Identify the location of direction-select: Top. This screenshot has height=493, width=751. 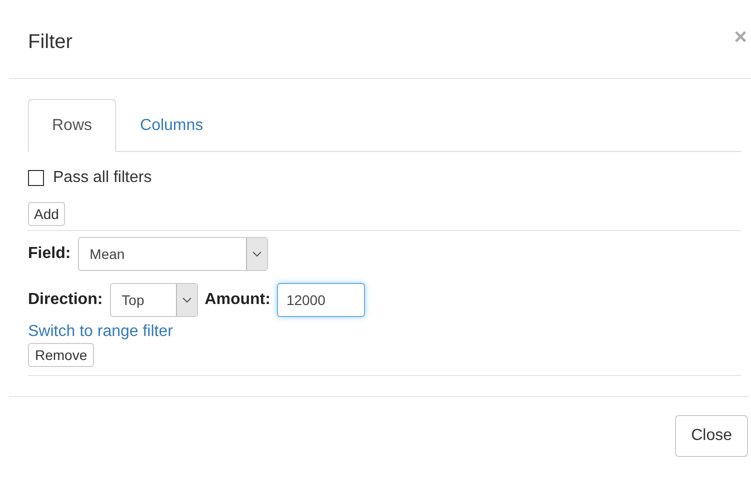
(154, 300).